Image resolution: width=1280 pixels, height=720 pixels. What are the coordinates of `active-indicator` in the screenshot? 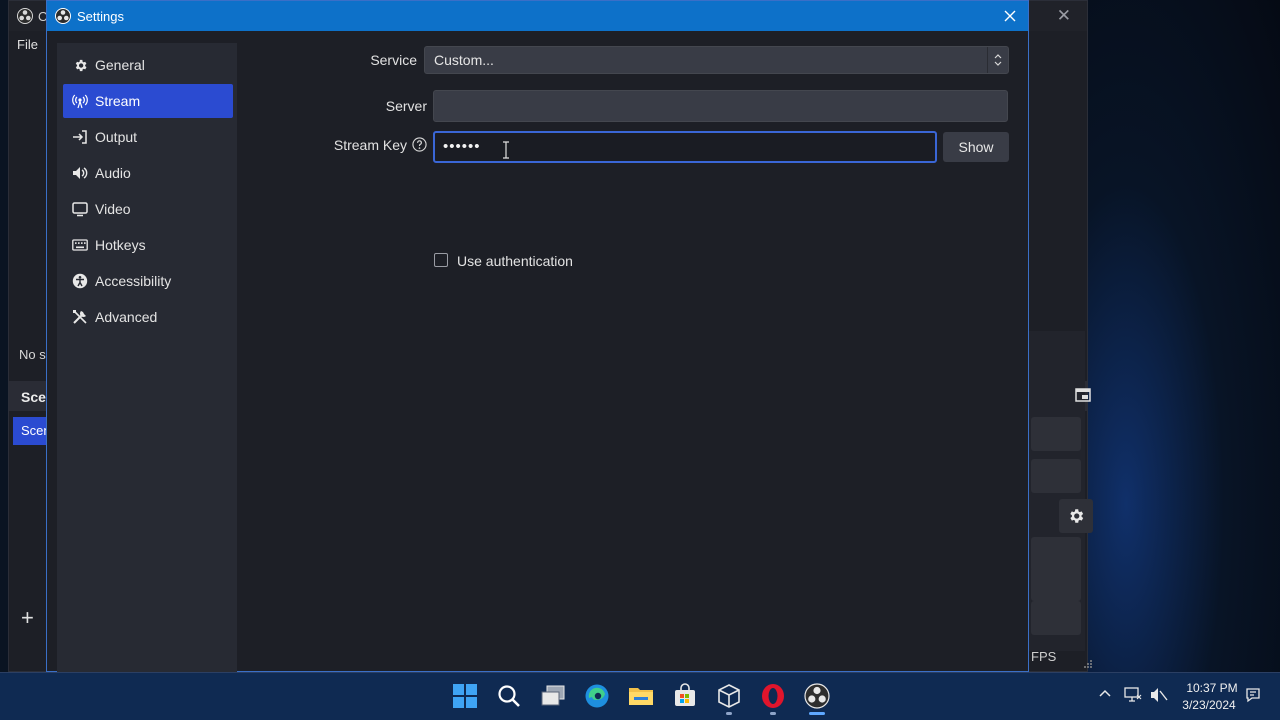 It's located at (817, 713).